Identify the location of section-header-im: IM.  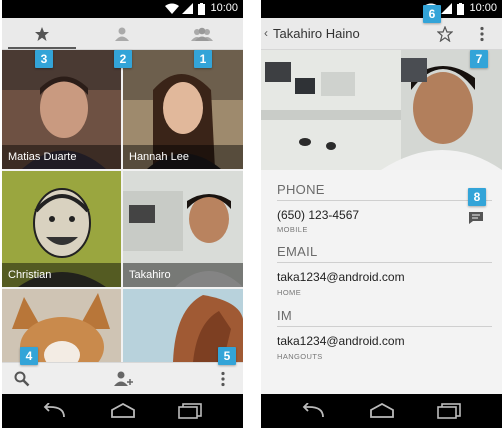
(285, 315).